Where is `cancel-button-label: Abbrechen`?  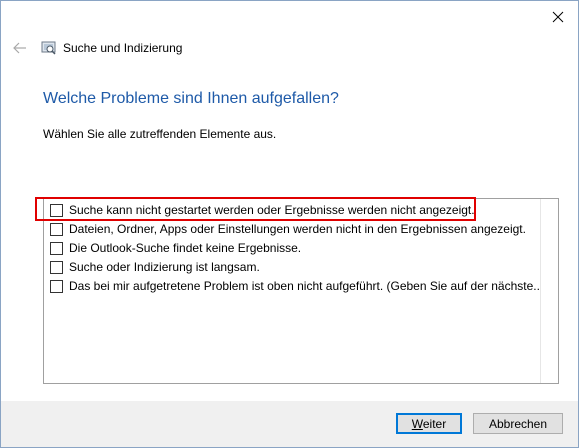
cancel-button-label: Abbrechen is located at coordinates (518, 423).